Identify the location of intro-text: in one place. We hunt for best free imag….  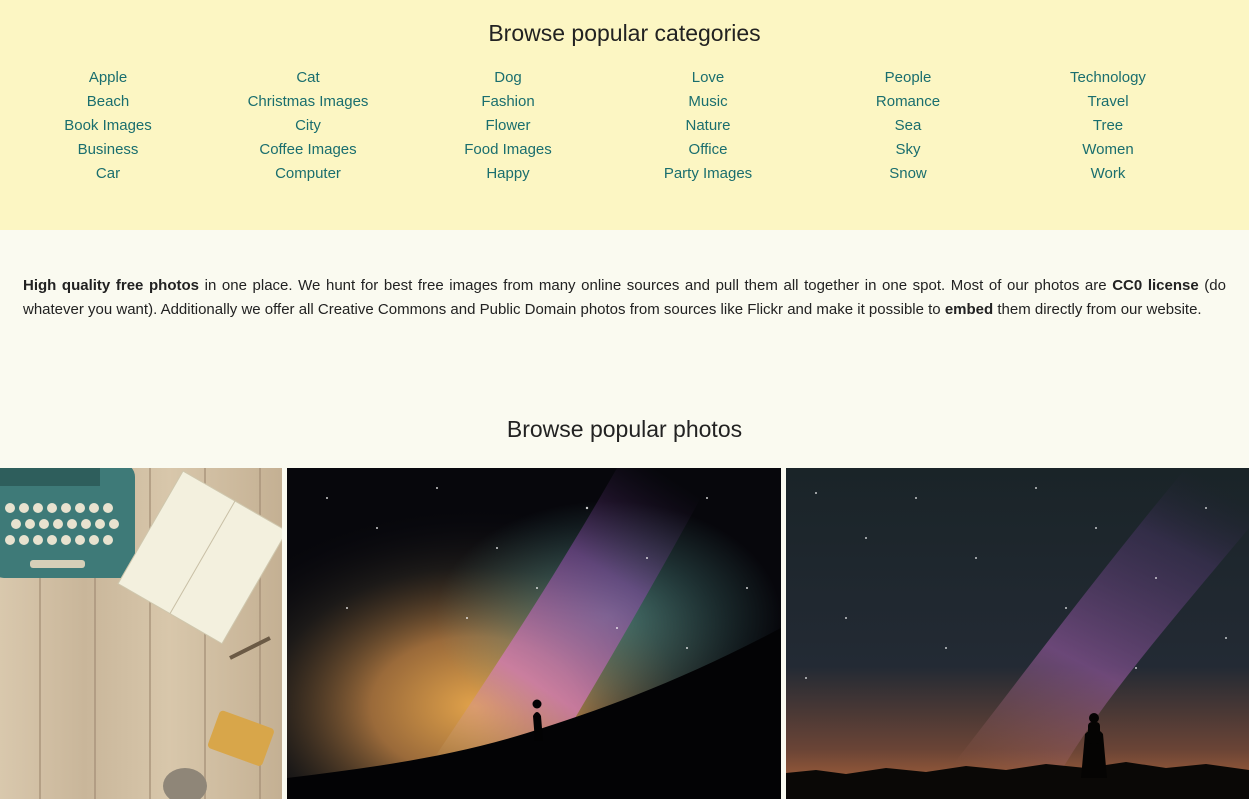
(656, 285).